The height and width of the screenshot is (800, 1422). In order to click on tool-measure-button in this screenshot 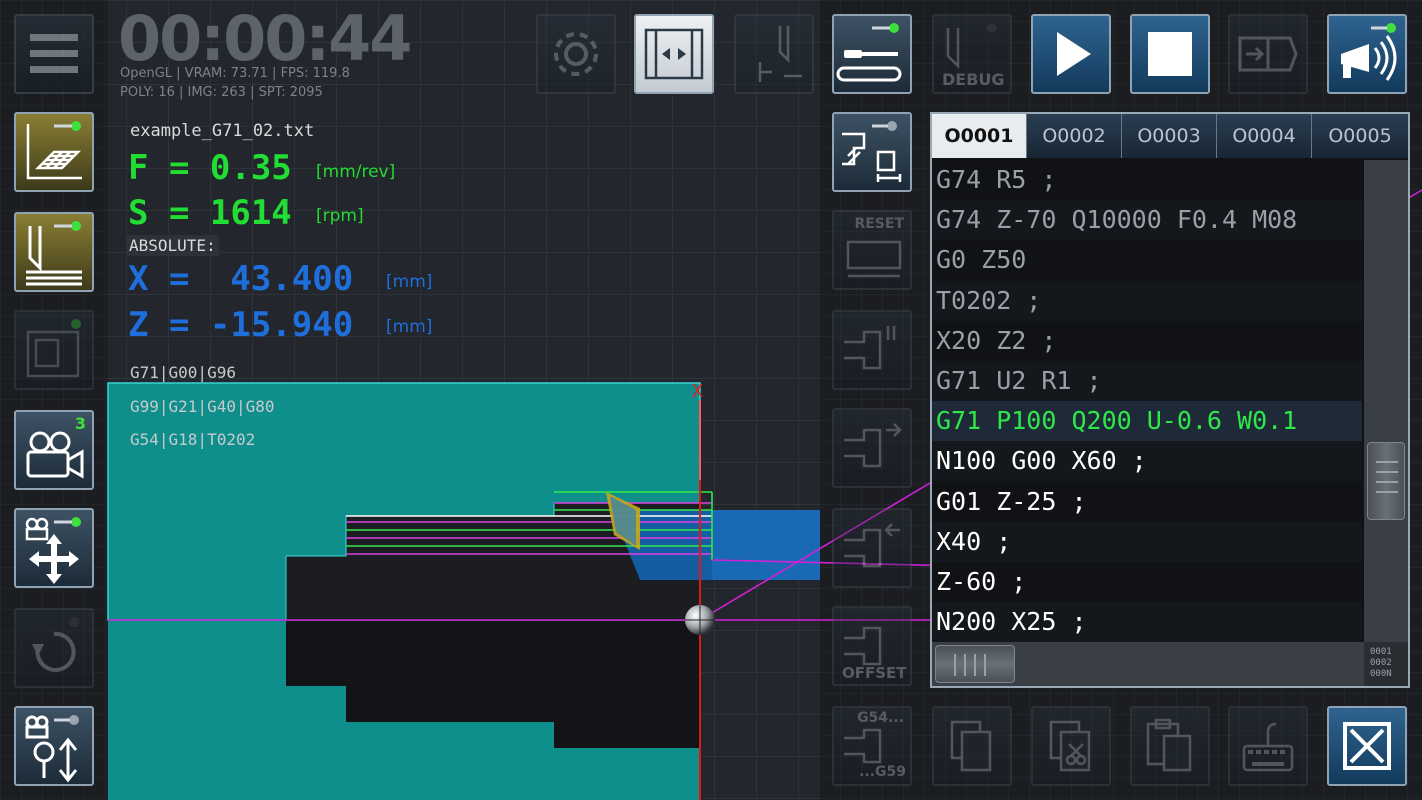, I will do `click(774, 54)`.